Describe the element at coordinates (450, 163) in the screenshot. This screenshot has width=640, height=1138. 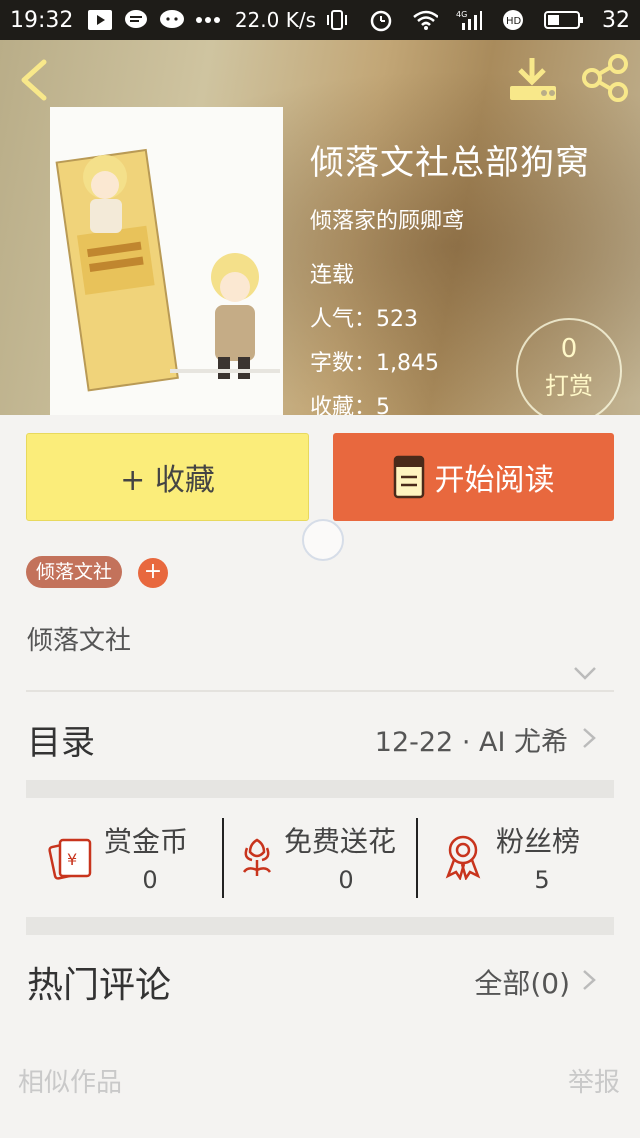
I see `book-title: 倾落文社总部狗窝` at that location.